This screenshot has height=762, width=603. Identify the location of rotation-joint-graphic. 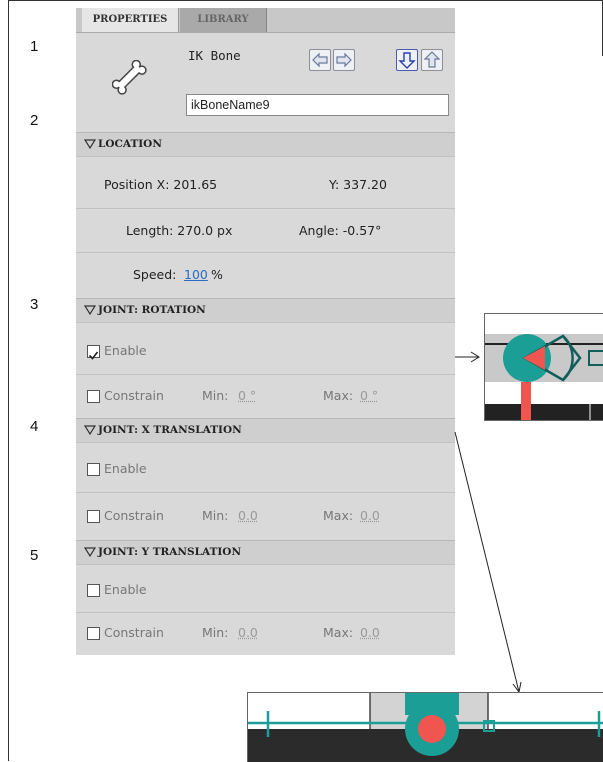
(544, 367).